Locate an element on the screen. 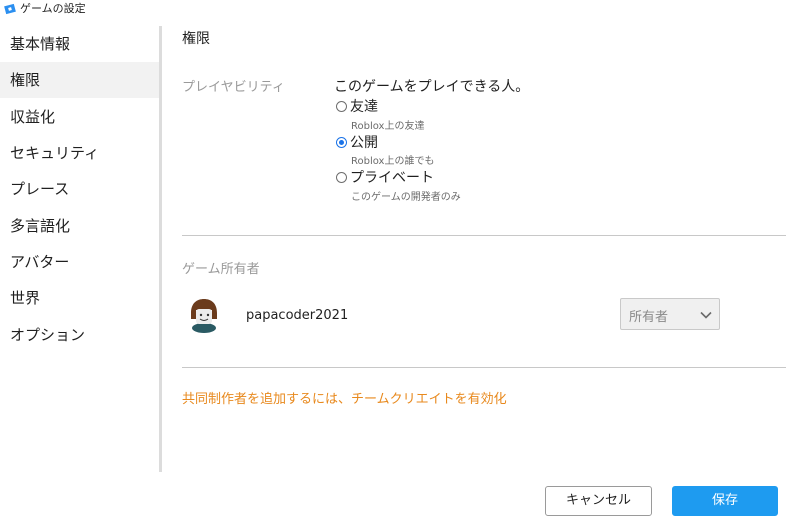 Image resolution: width=800 pixels, height=524 pixels. radio-public: 公開 is located at coordinates (357, 142).